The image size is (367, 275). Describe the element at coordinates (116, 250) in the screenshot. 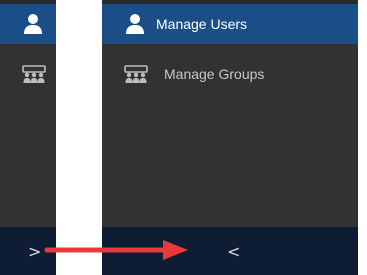

I see `annotation-arrow` at that location.